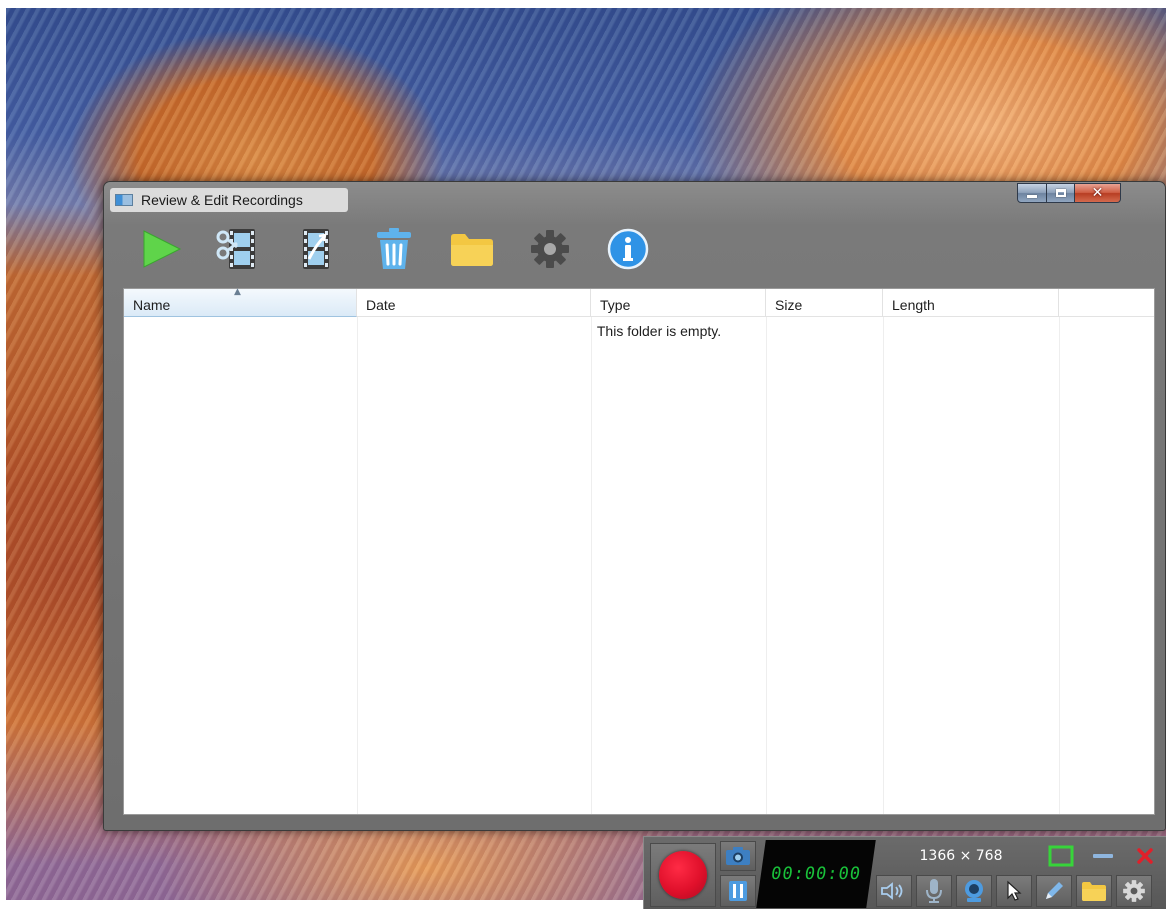 The image size is (1166, 909). What do you see at coordinates (904, 872) in the screenshot?
I see `recorder-control-bar: 00:00:00 1366 × 768` at bounding box center [904, 872].